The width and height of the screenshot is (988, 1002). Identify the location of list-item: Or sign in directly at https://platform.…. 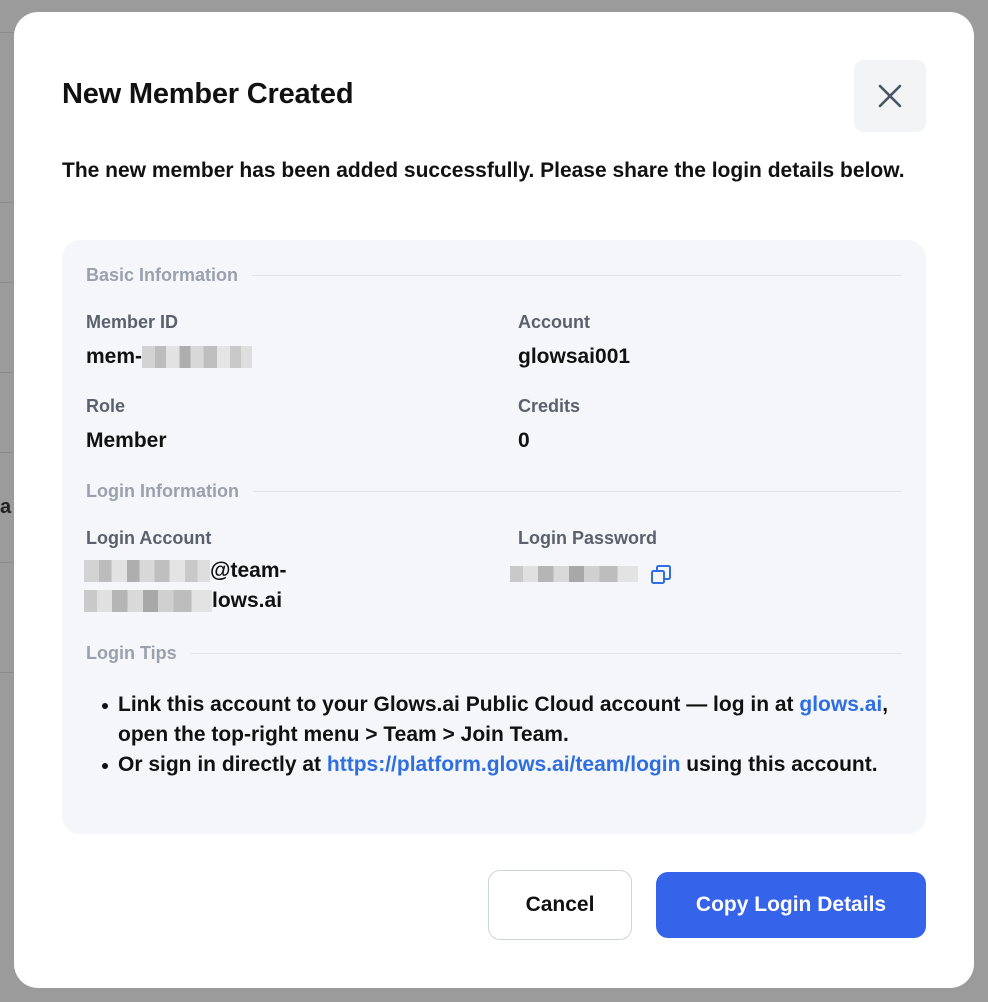
(498, 765).